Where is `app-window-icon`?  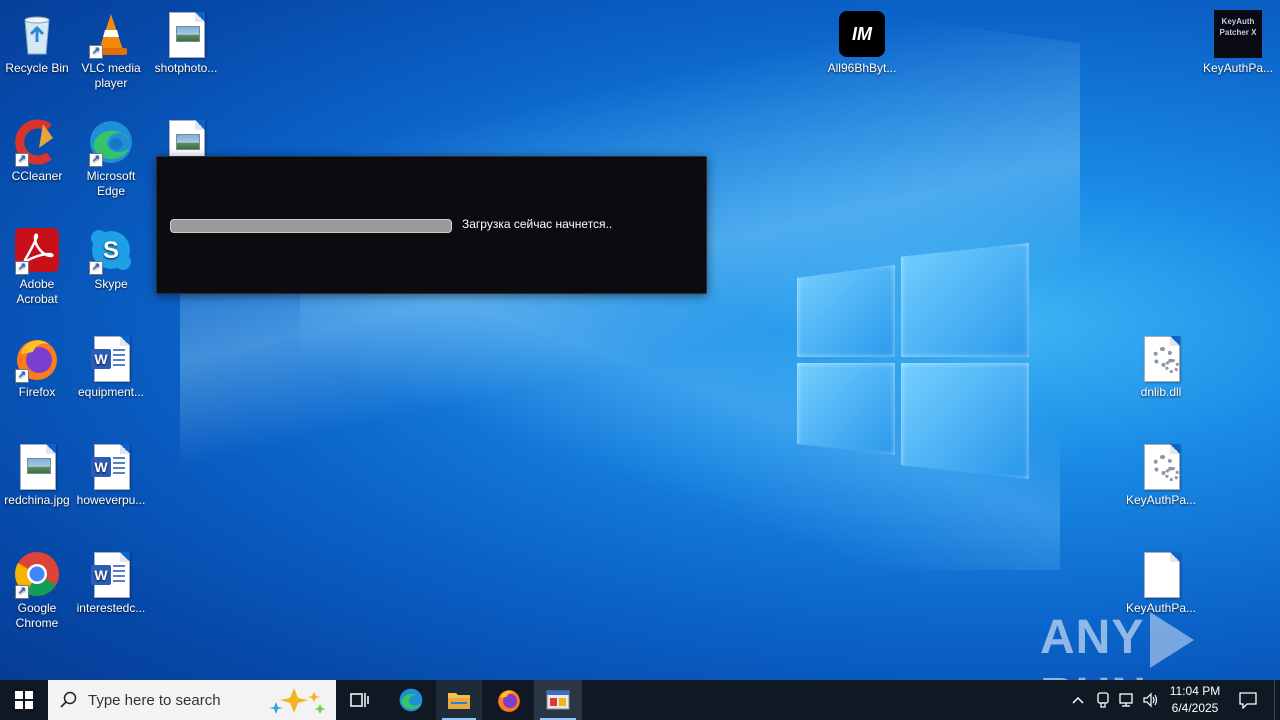 app-window-icon is located at coordinates (558, 700).